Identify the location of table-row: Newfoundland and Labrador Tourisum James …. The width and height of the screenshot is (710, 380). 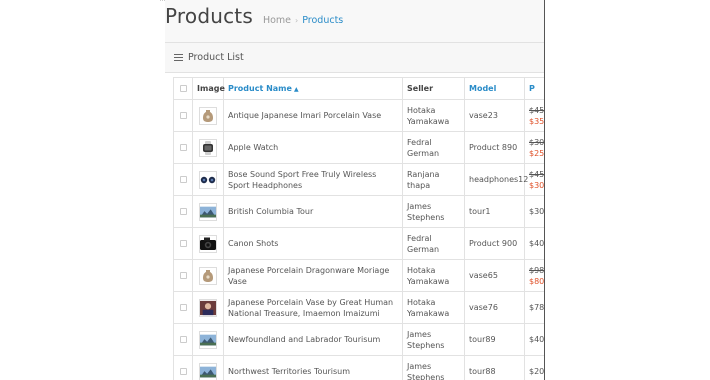
(359, 339).